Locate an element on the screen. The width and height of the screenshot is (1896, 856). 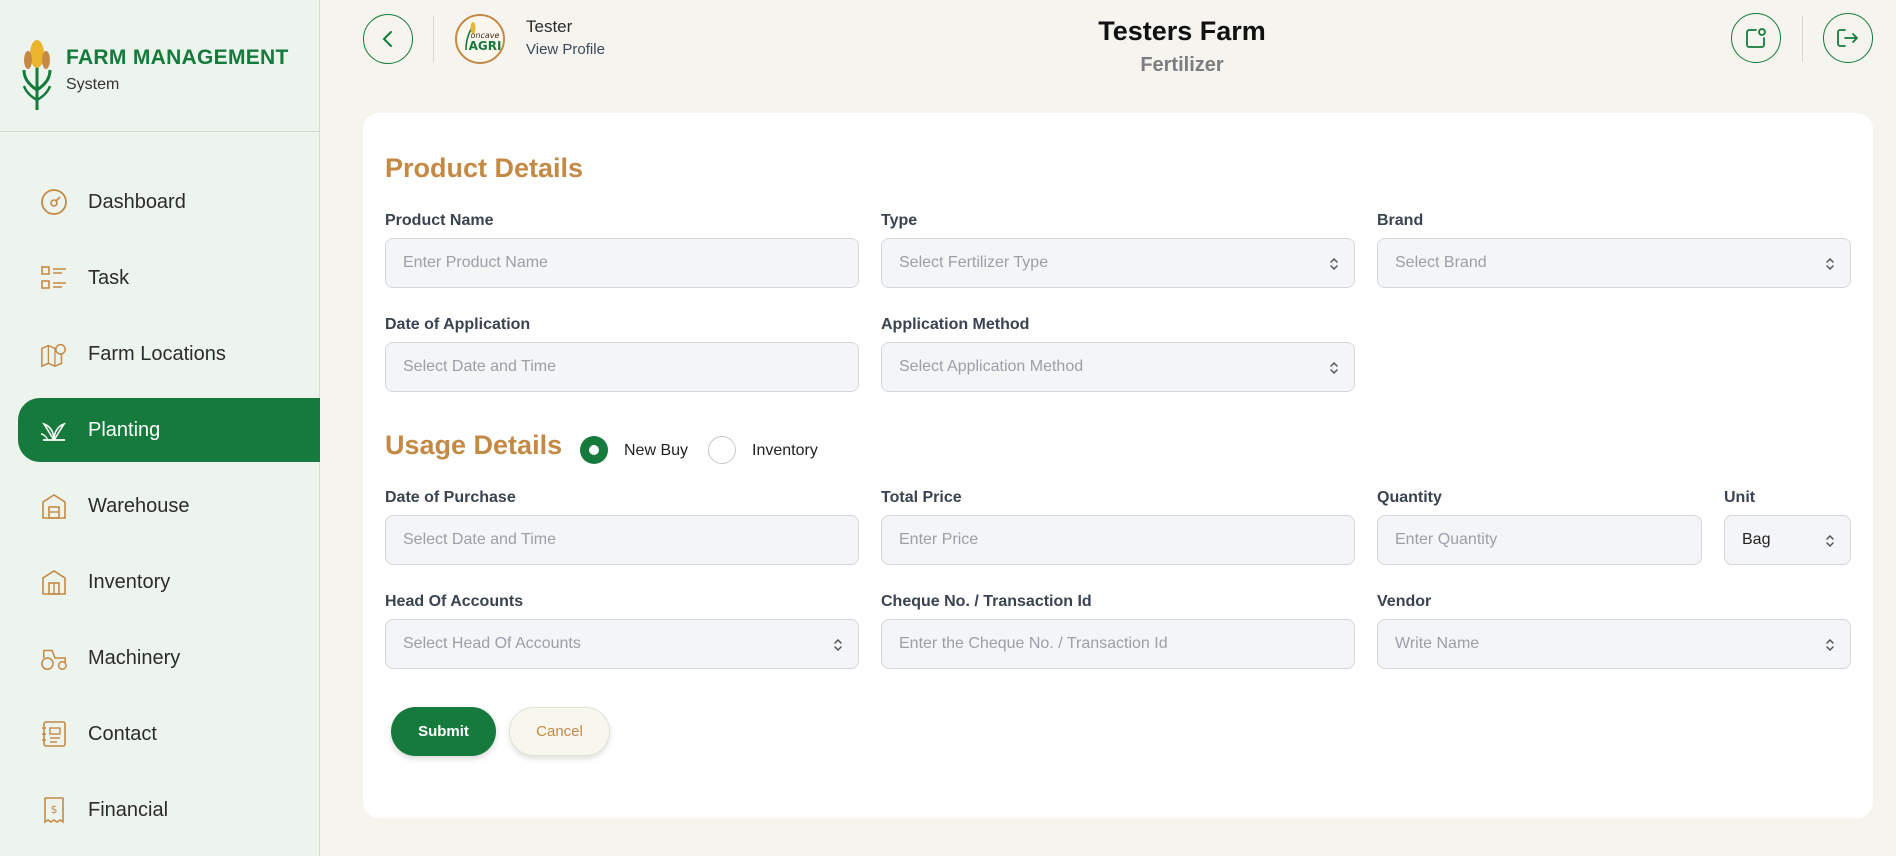
back-button is located at coordinates (388, 39).